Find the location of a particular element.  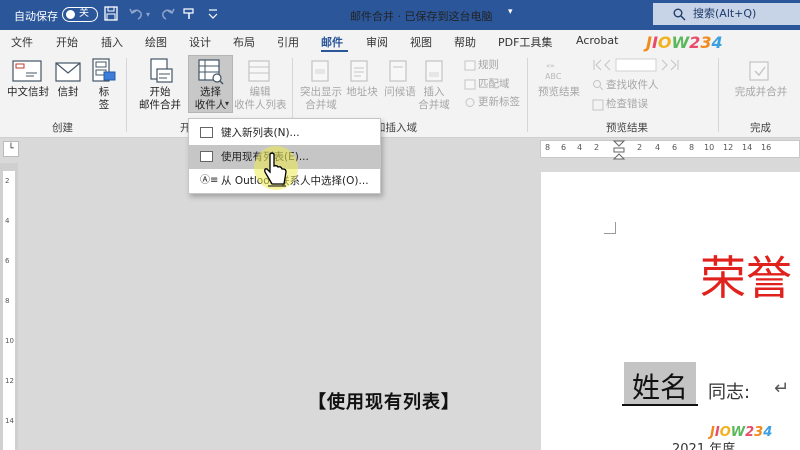

group-label-create: 创建 is located at coordinates (62, 128).